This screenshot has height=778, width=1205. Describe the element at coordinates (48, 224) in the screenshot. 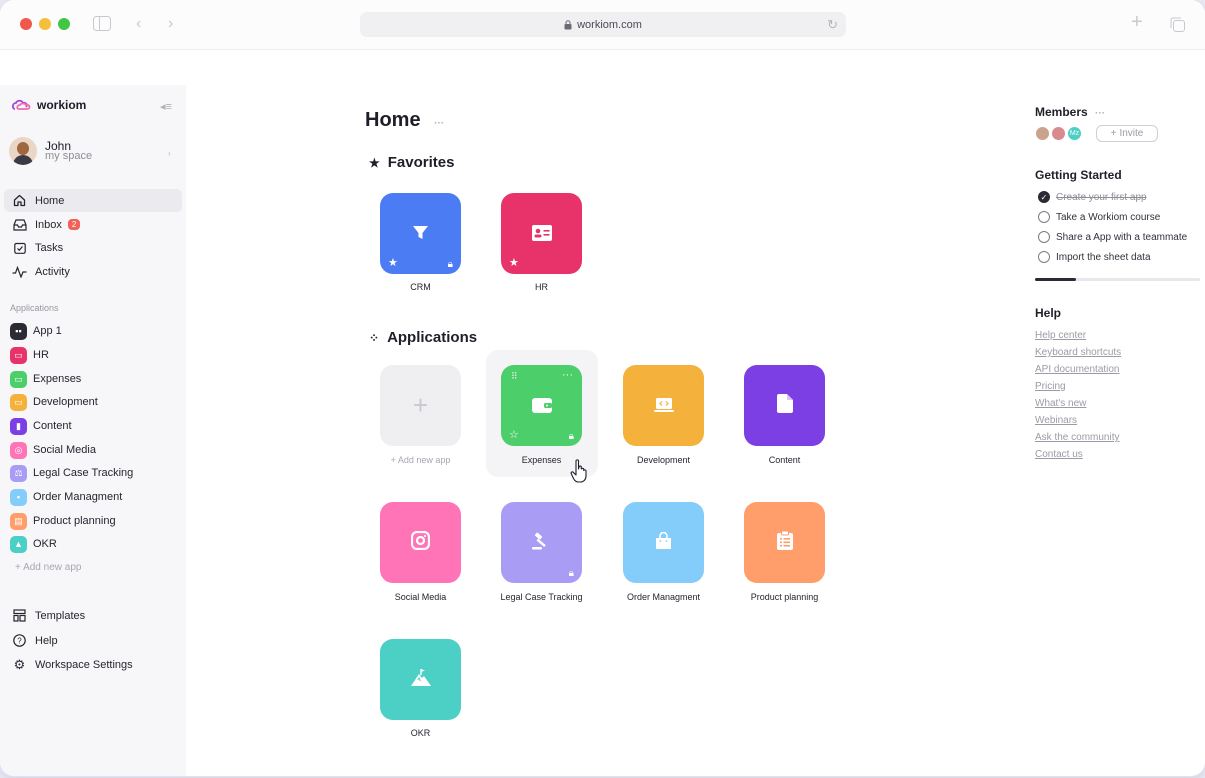

I see `nav-inbox-label: Inbox` at that location.